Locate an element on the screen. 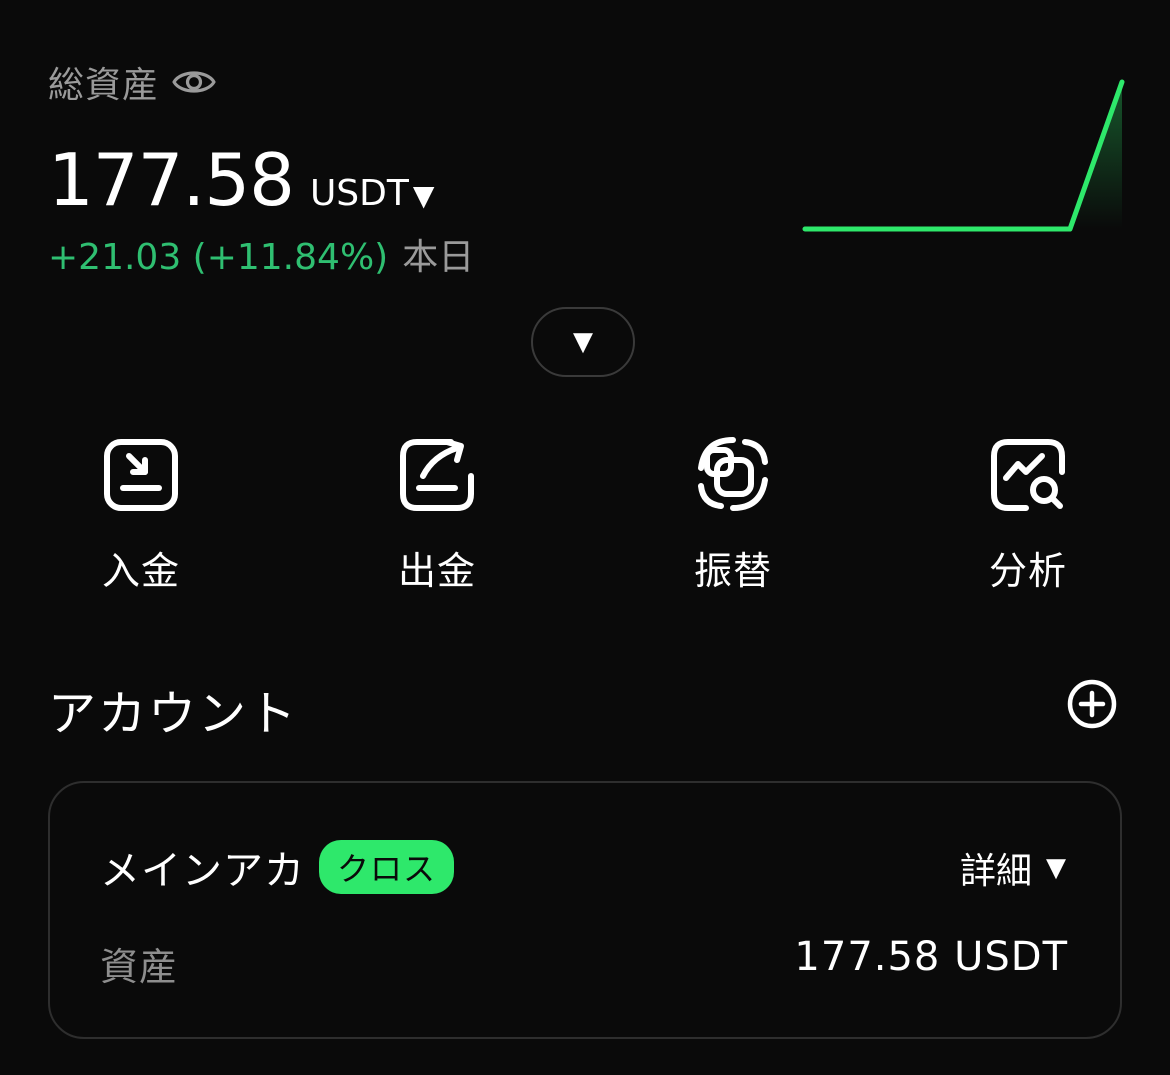 Image resolution: width=1170 pixels, height=1075 pixels. deposit-icon is located at coordinates (141, 475).